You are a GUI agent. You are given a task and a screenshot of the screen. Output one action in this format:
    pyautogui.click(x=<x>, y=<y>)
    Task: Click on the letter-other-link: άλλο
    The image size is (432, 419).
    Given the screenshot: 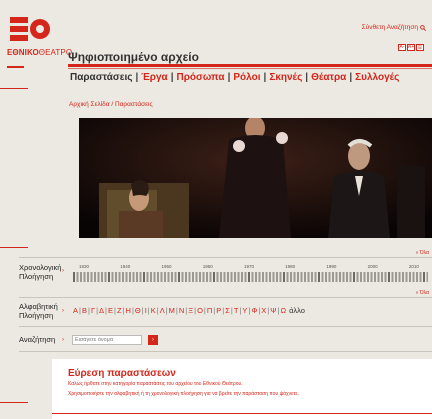 What is the action you would take?
    pyautogui.click(x=297, y=310)
    